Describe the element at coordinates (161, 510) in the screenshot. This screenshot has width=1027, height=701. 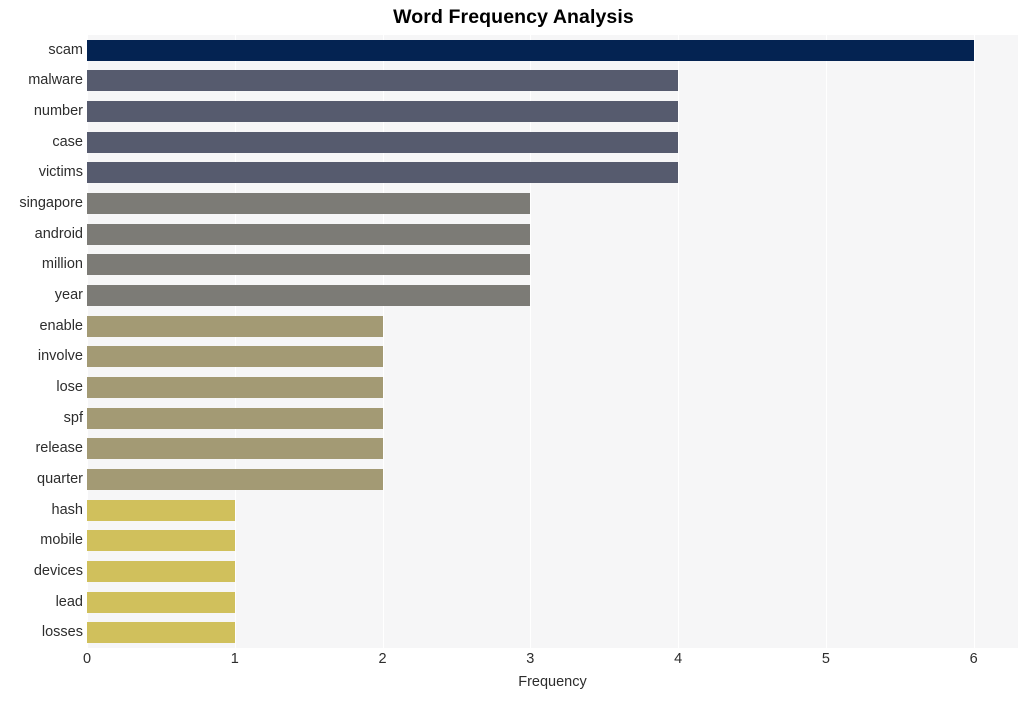
I see `bar-hash` at that location.